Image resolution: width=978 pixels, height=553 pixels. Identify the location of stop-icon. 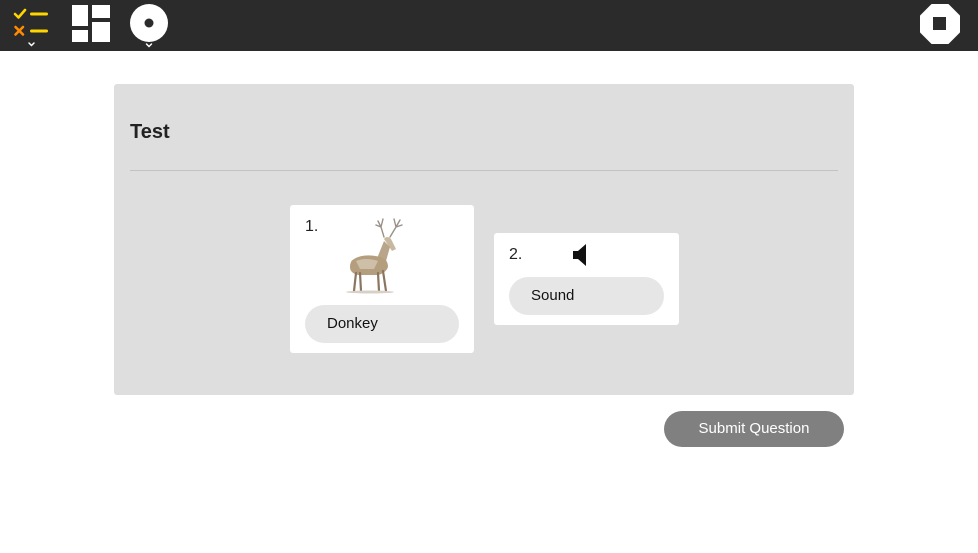
(940, 24).